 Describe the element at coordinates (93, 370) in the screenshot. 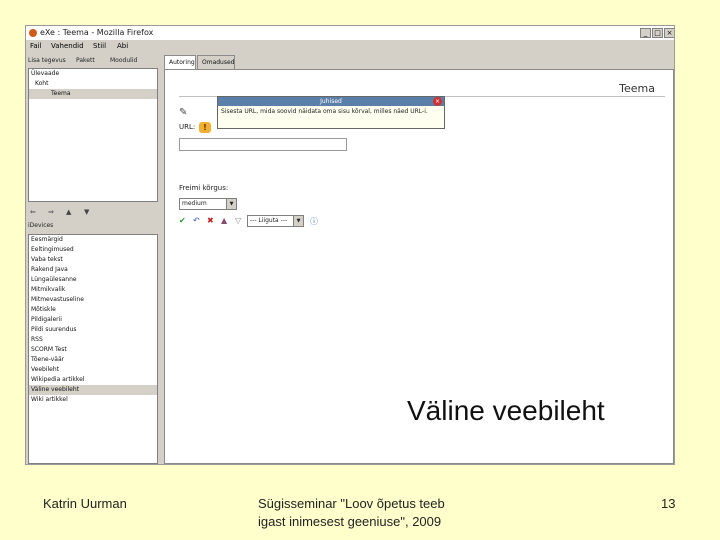

I see `idevice-item: Veebileht` at that location.